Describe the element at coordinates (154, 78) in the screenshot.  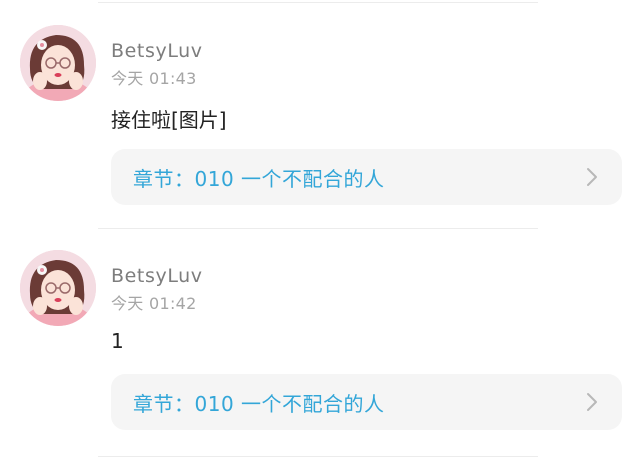
I see `timestamp: 今天 01:43` at that location.